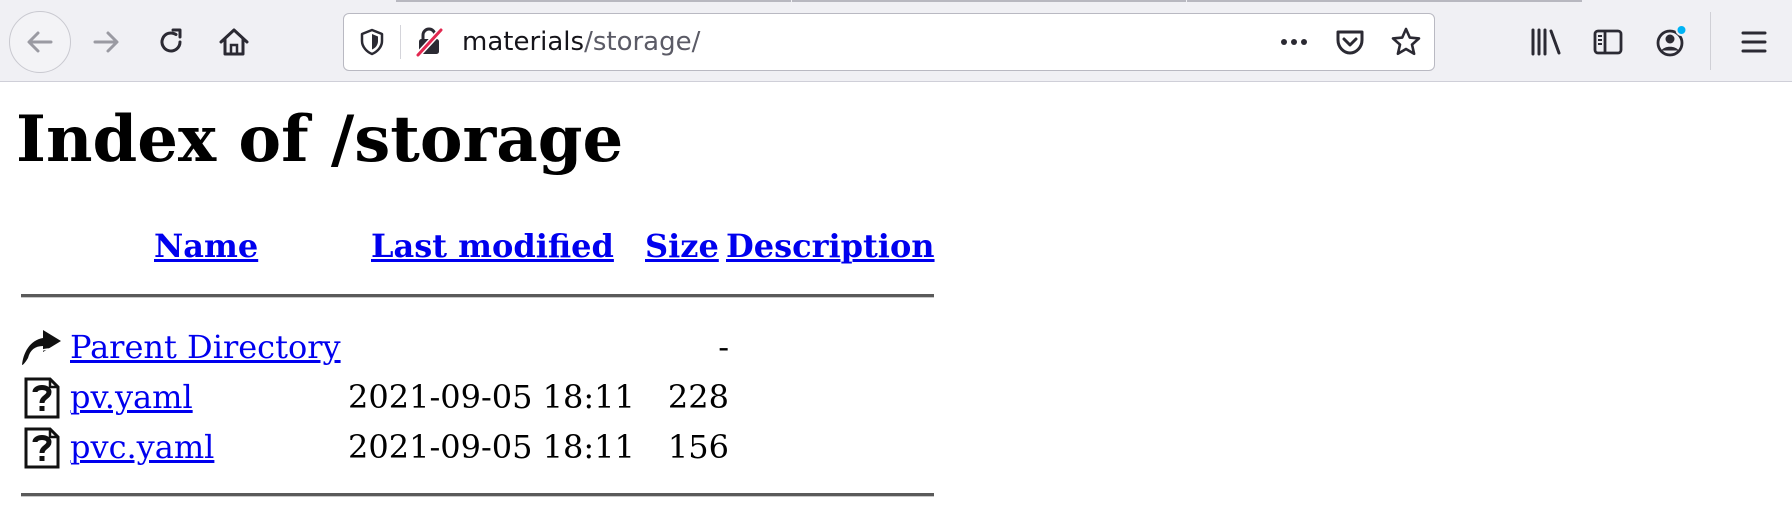  I want to click on shield-icon, so click(372, 42).